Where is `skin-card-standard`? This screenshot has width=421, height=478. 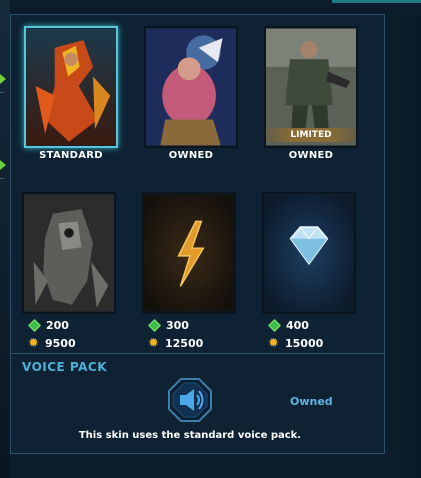
skin-card-standard is located at coordinates (71, 87).